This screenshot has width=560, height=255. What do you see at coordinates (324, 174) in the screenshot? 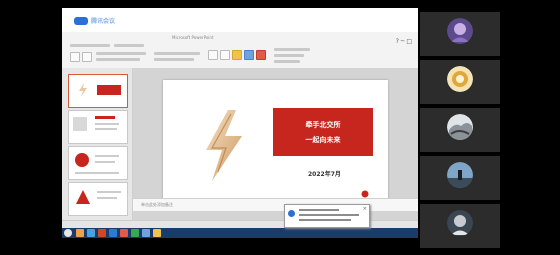
I see `slide-date: 2022年7月` at bounding box center [324, 174].